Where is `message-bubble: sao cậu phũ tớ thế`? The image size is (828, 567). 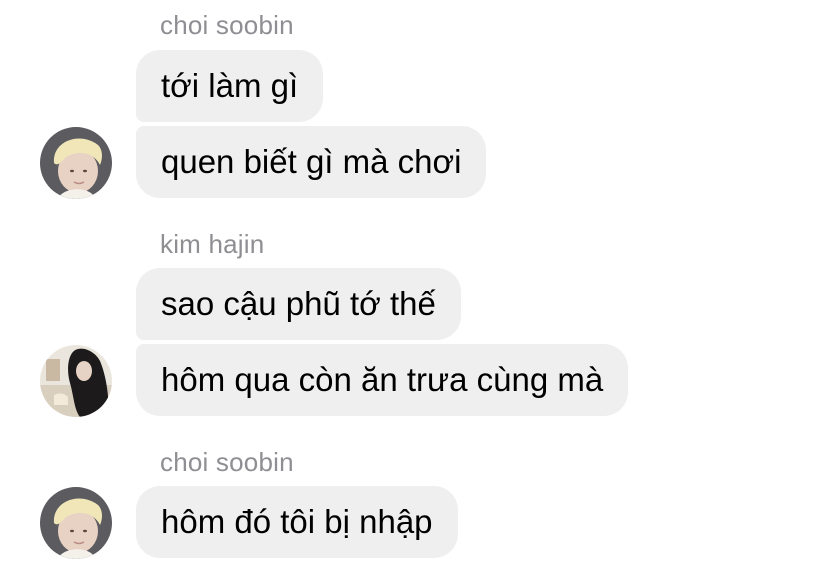 message-bubble: sao cậu phũ tớ thế is located at coordinates (298, 304).